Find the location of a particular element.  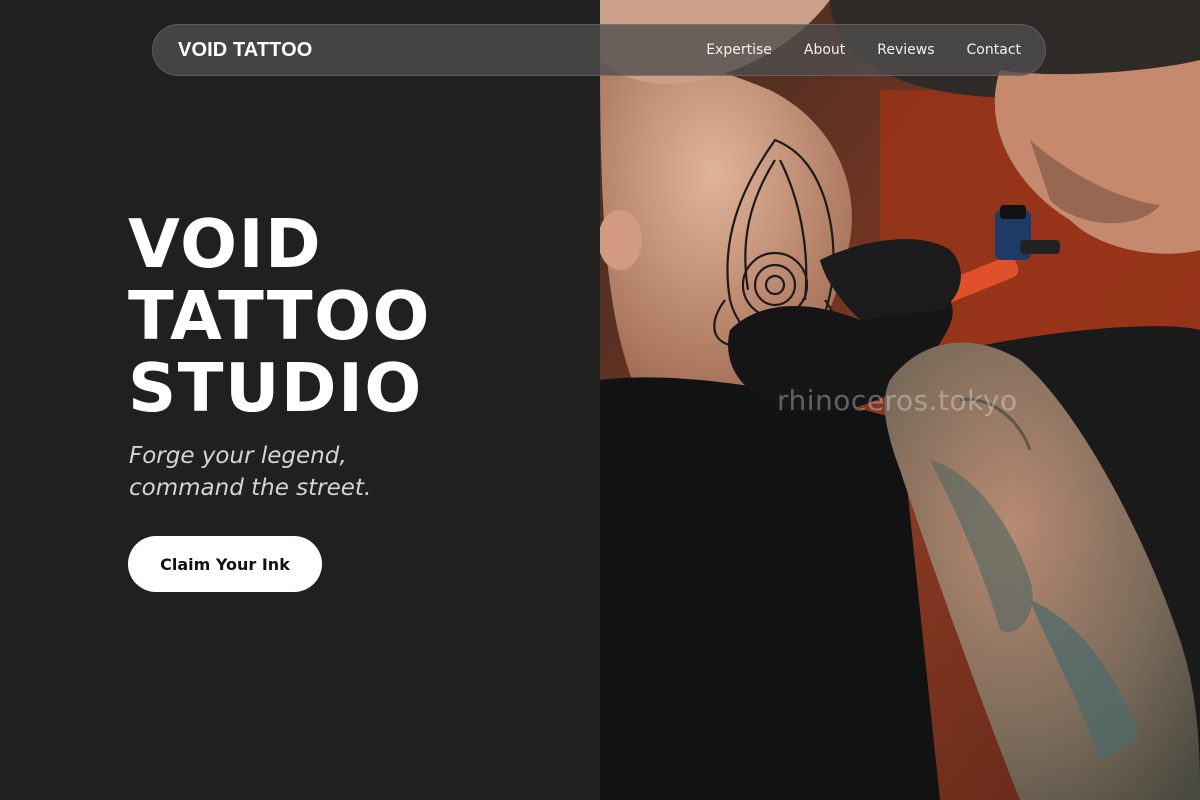

nav-link-contact: Contact is located at coordinates (994, 50).